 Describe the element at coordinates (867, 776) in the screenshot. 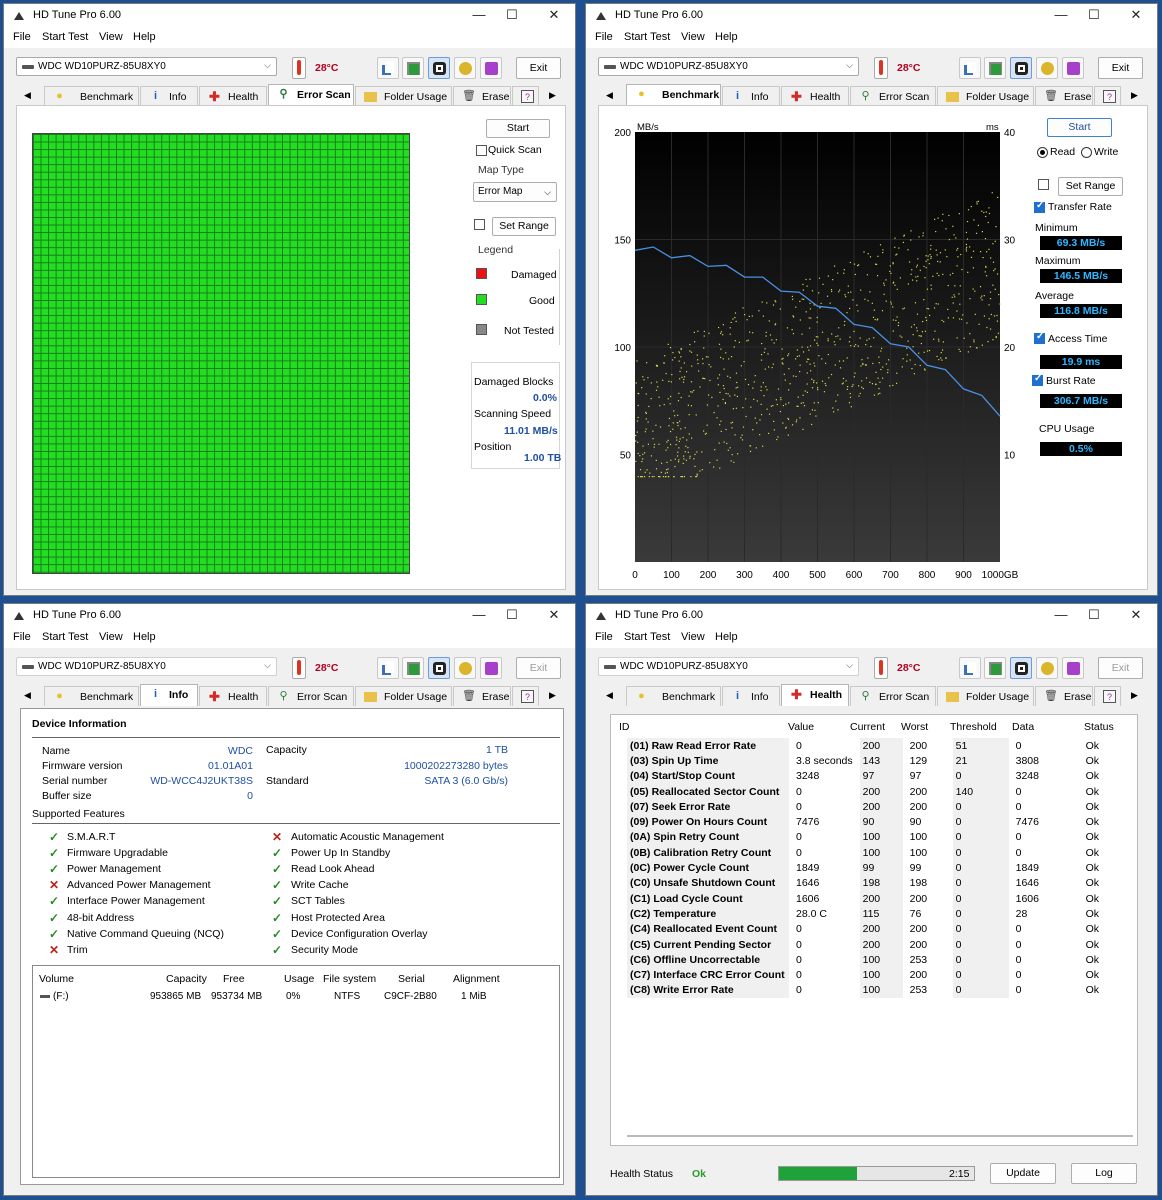

I see `table-row: (04) Start/Stop Count 3248 97 97 0 3248 Ok` at that location.